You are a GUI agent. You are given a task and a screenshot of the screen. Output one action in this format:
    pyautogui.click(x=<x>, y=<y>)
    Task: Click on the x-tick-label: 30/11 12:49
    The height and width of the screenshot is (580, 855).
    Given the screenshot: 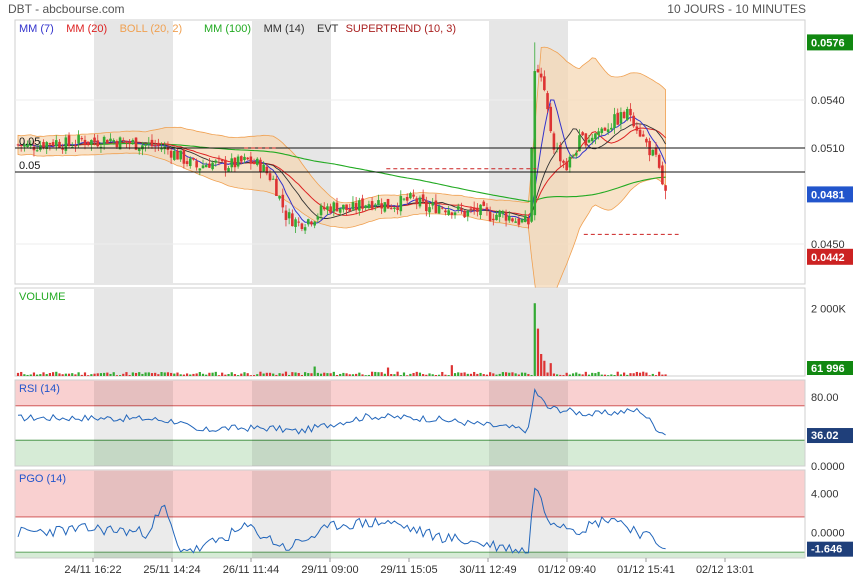 What is the action you would take?
    pyautogui.click(x=487, y=570)
    